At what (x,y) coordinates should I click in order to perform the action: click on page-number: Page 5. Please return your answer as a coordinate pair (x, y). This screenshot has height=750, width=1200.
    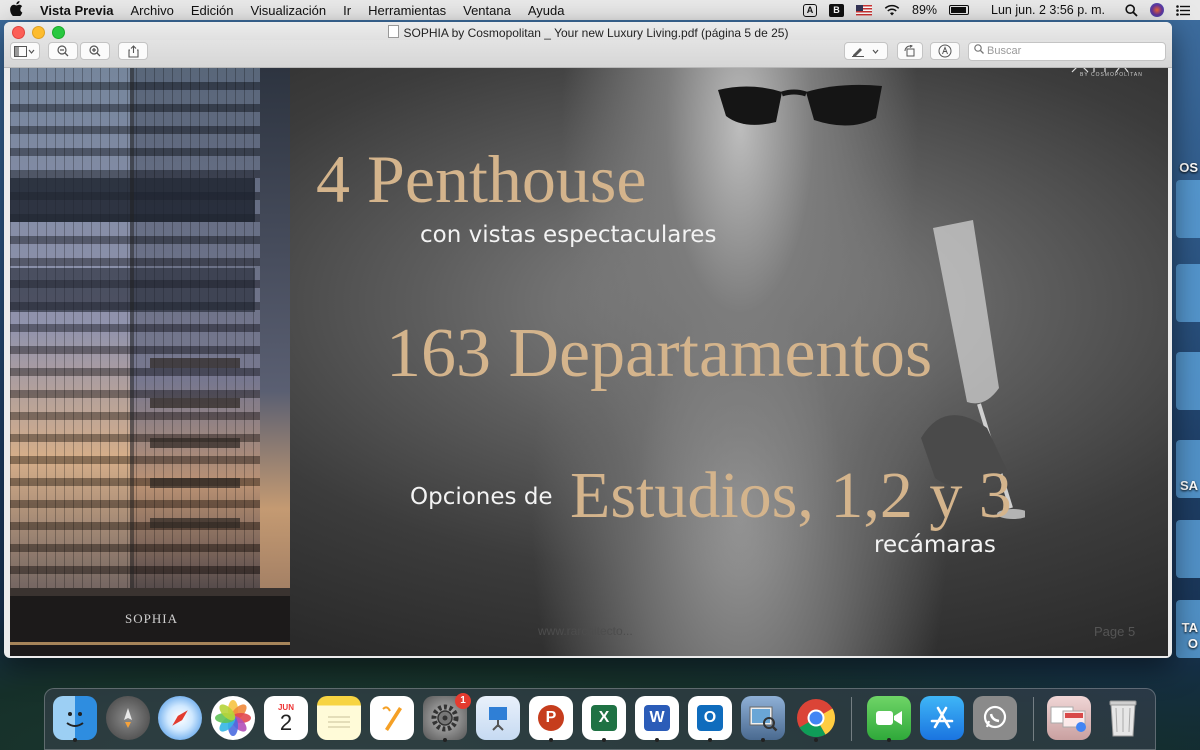
    Looking at the image, I should click on (1115, 631).